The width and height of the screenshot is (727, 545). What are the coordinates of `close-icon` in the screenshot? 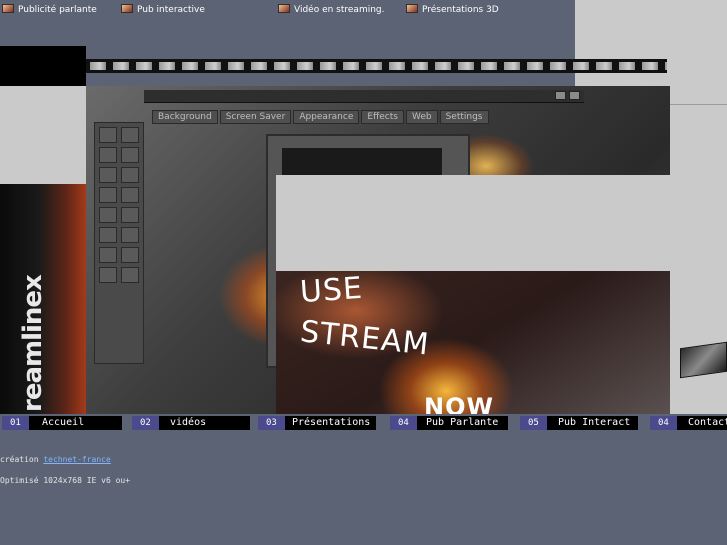 It's located at (574, 95).